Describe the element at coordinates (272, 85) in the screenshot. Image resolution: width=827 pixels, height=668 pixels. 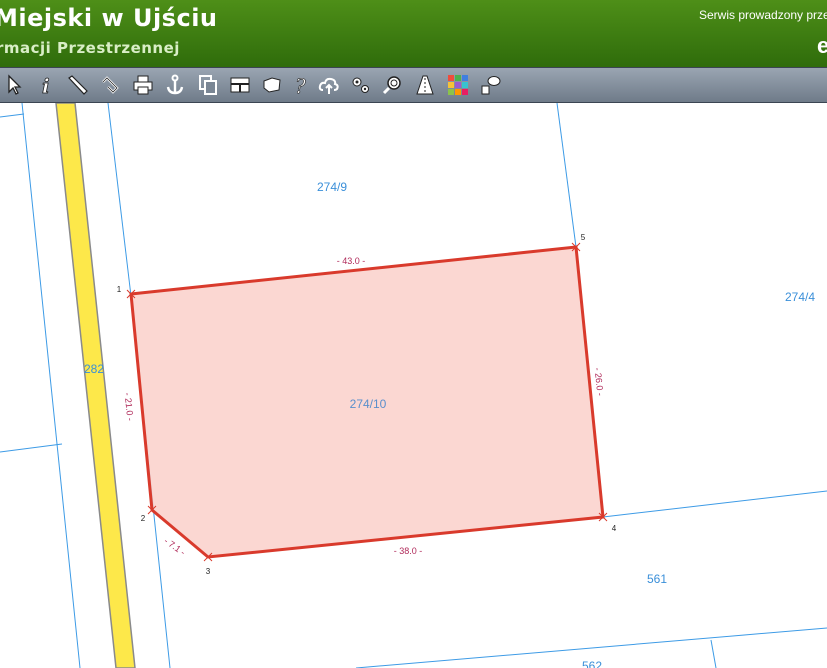
I see `shape-icon` at that location.